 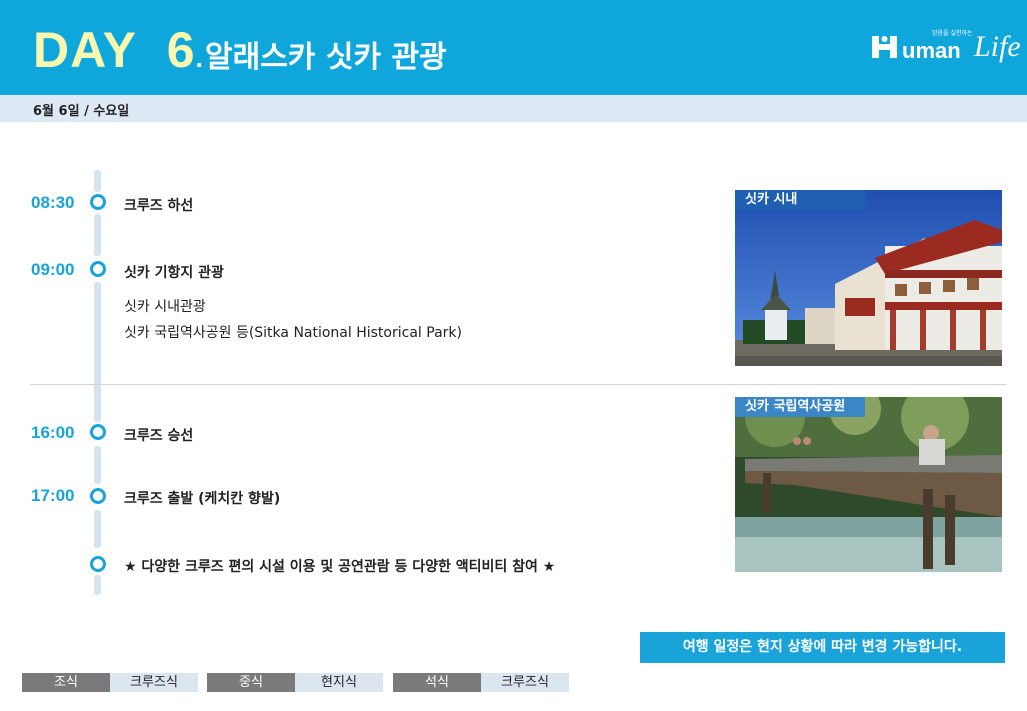 What do you see at coordinates (81, 111) in the screenshot?
I see `date-text: 6월 6일 / 수요일` at bounding box center [81, 111].